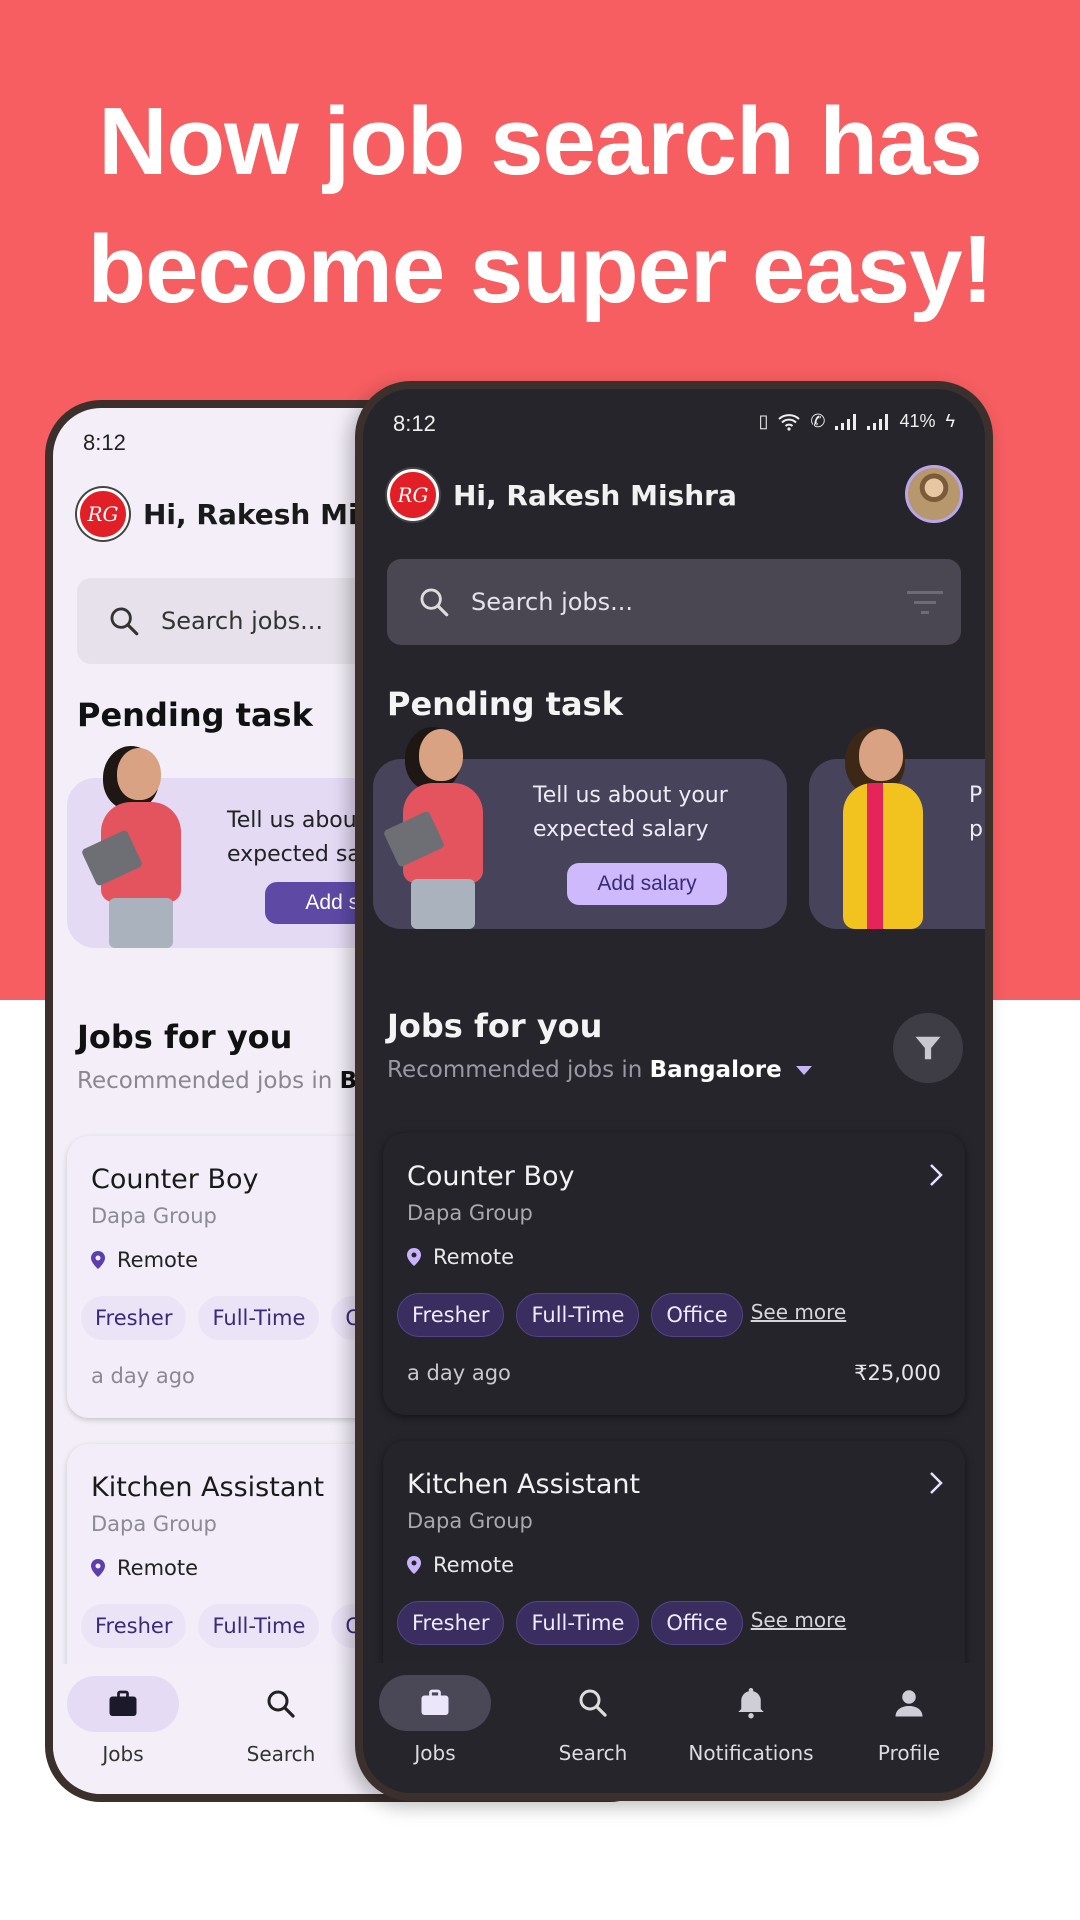  Describe the element at coordinates (674, 417) in the screenshot. I see `status-bar: 8:12 ▯ ✆ 41% ϟ` at that location.